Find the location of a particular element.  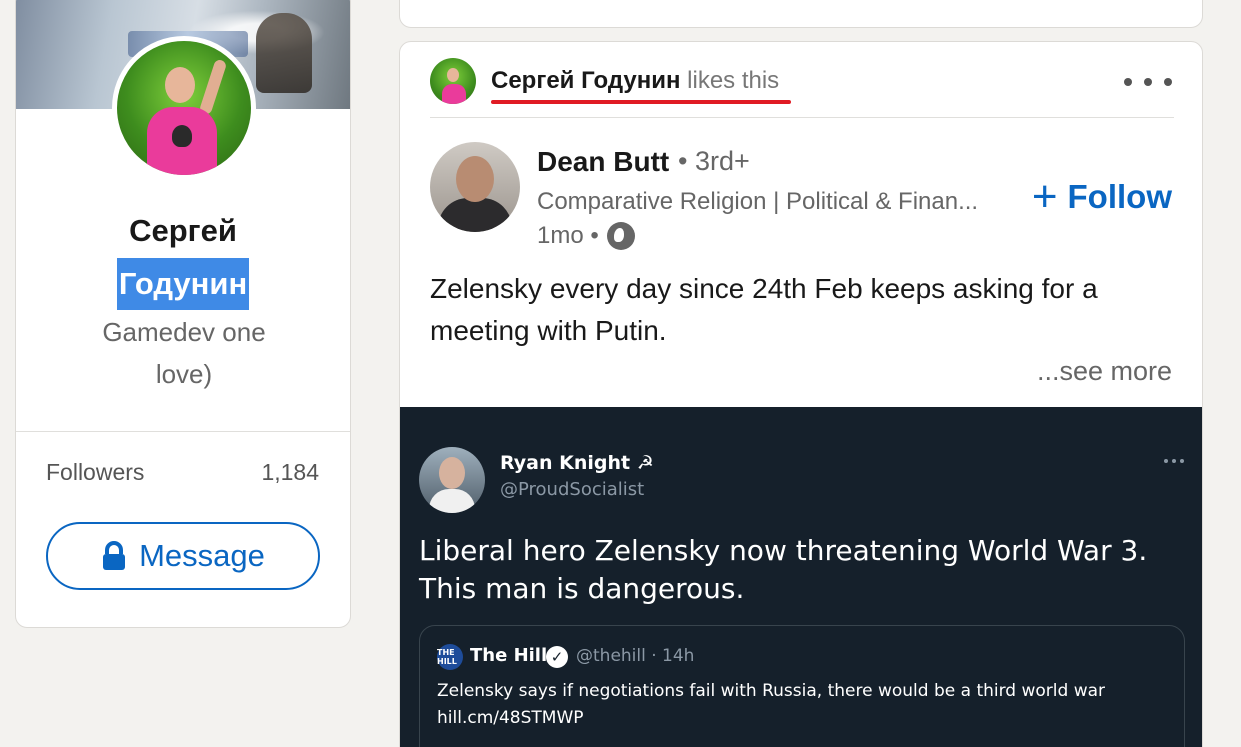

red-annotation-underline is located at coordinates (641, 102).